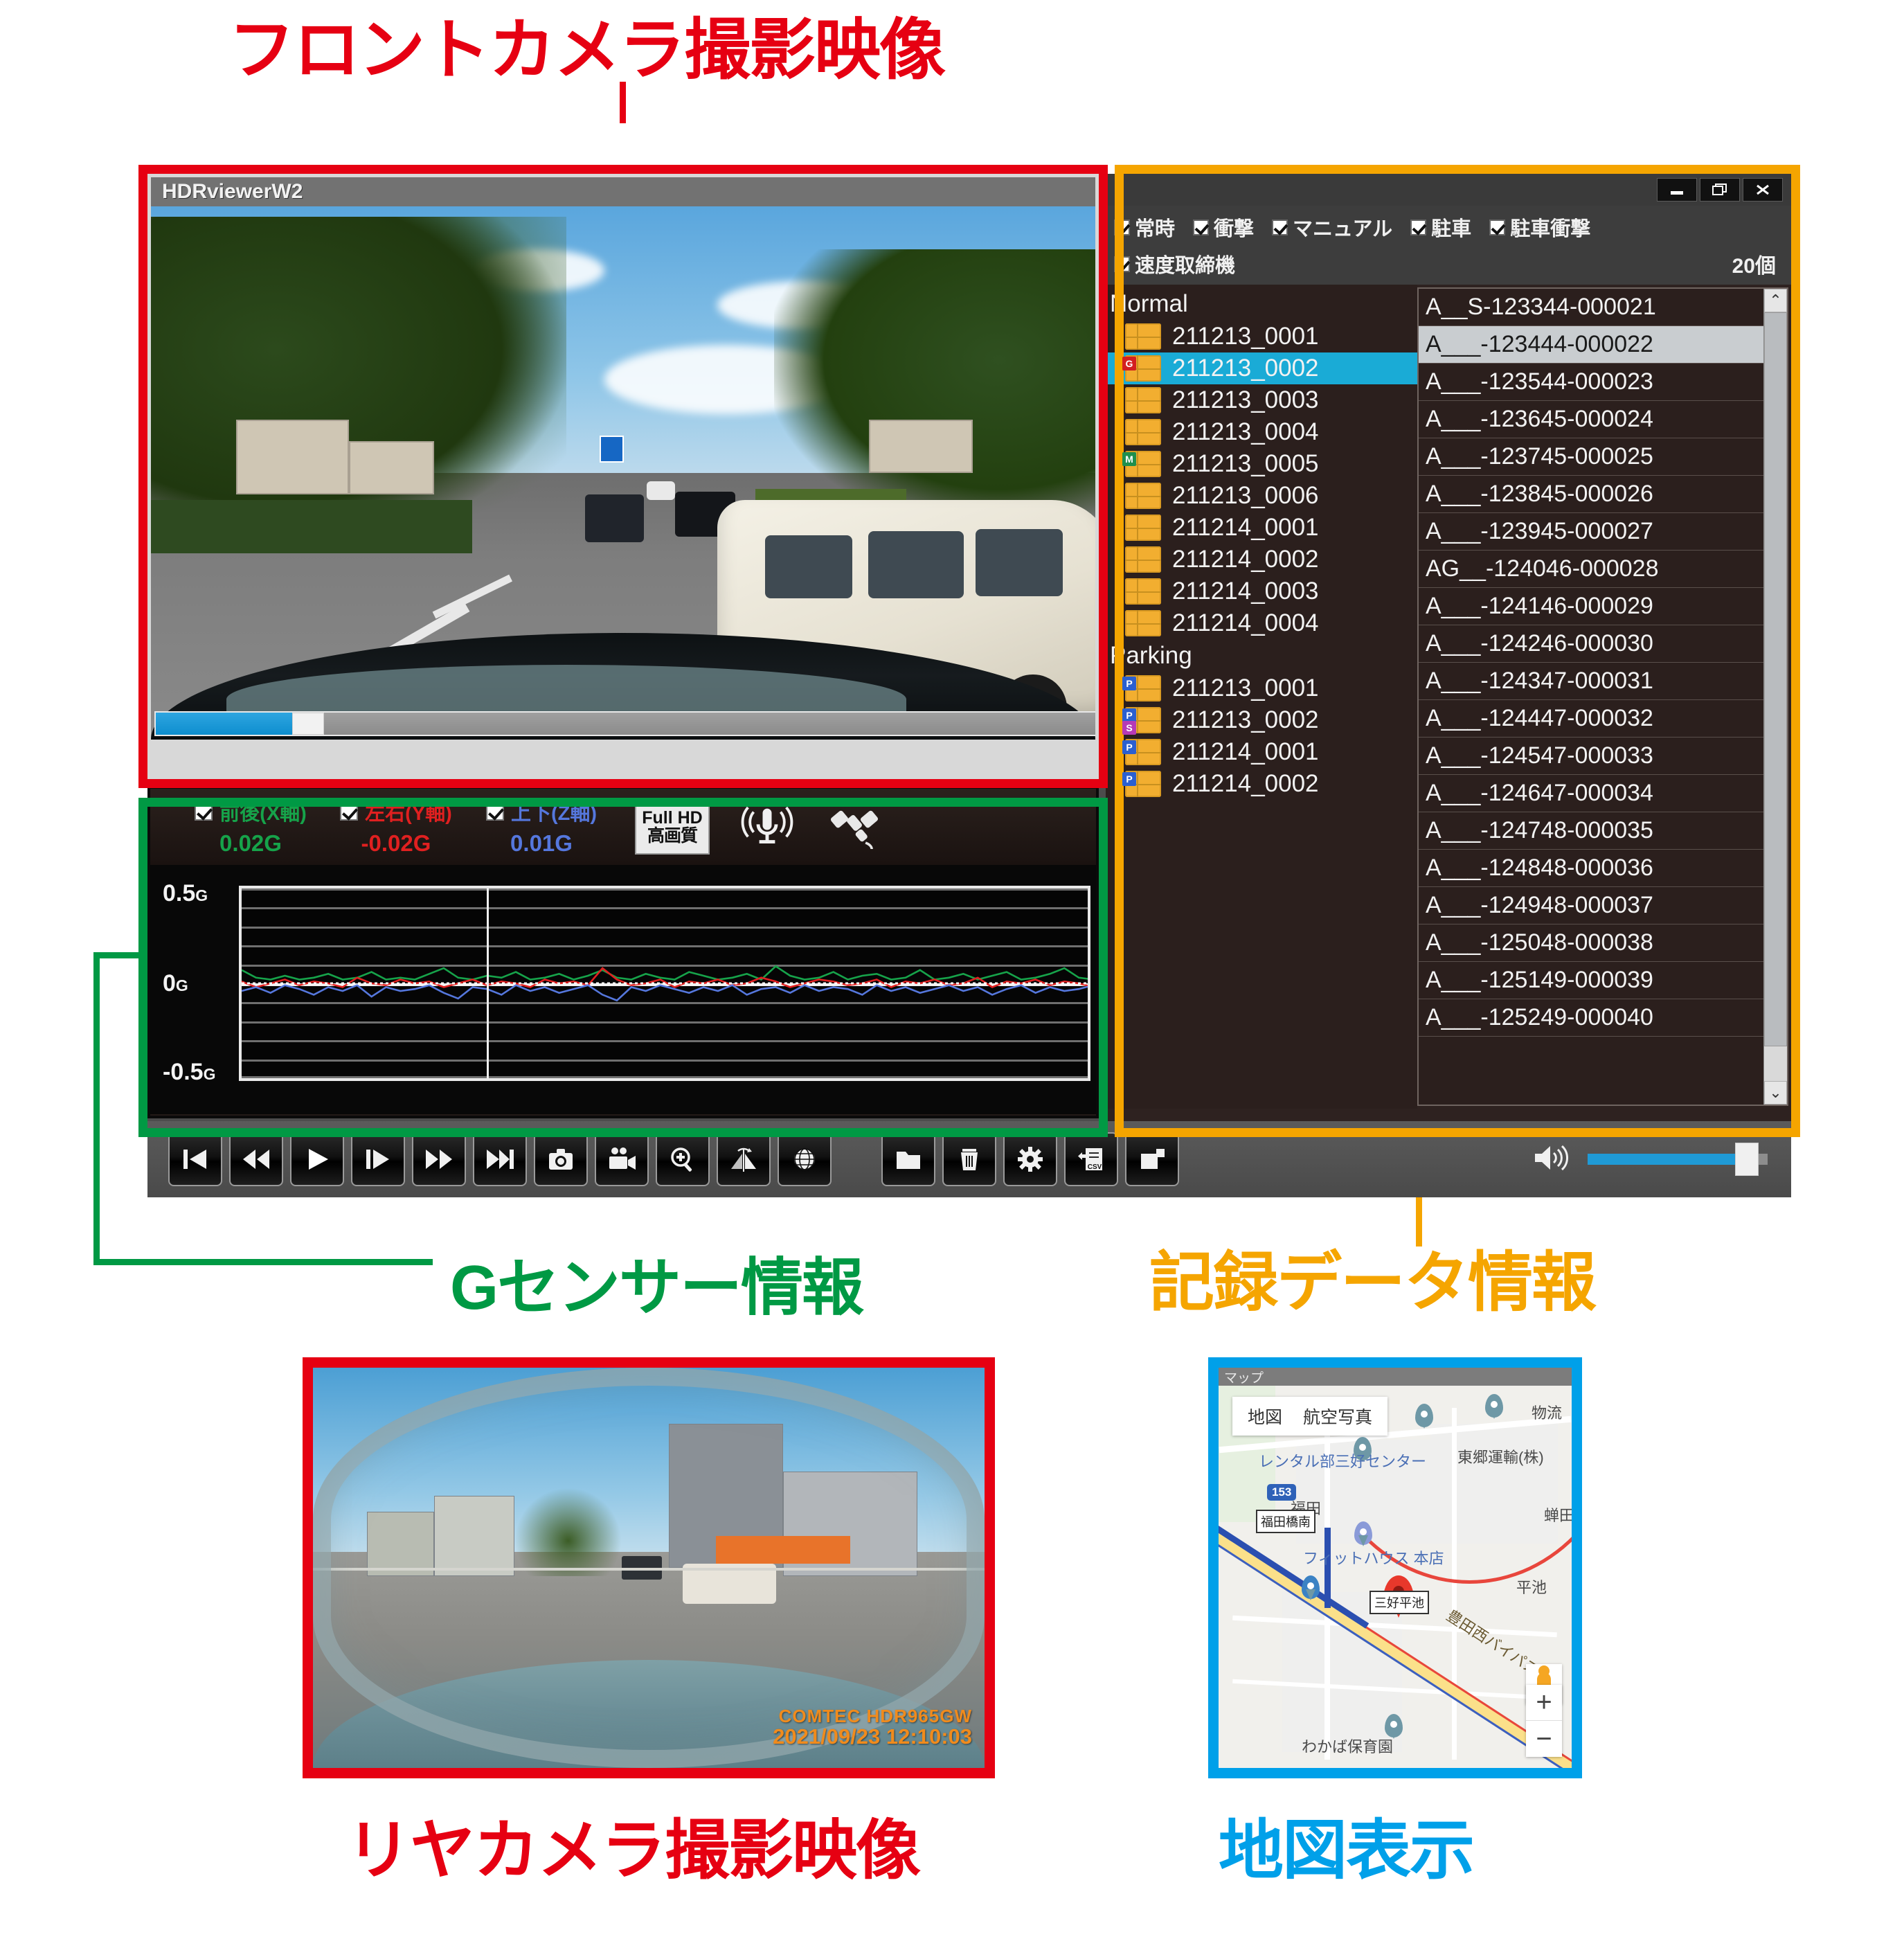 This screenshot has height=1939, width=1904. I want to click on frame-advance-button, so click(378, 1159).